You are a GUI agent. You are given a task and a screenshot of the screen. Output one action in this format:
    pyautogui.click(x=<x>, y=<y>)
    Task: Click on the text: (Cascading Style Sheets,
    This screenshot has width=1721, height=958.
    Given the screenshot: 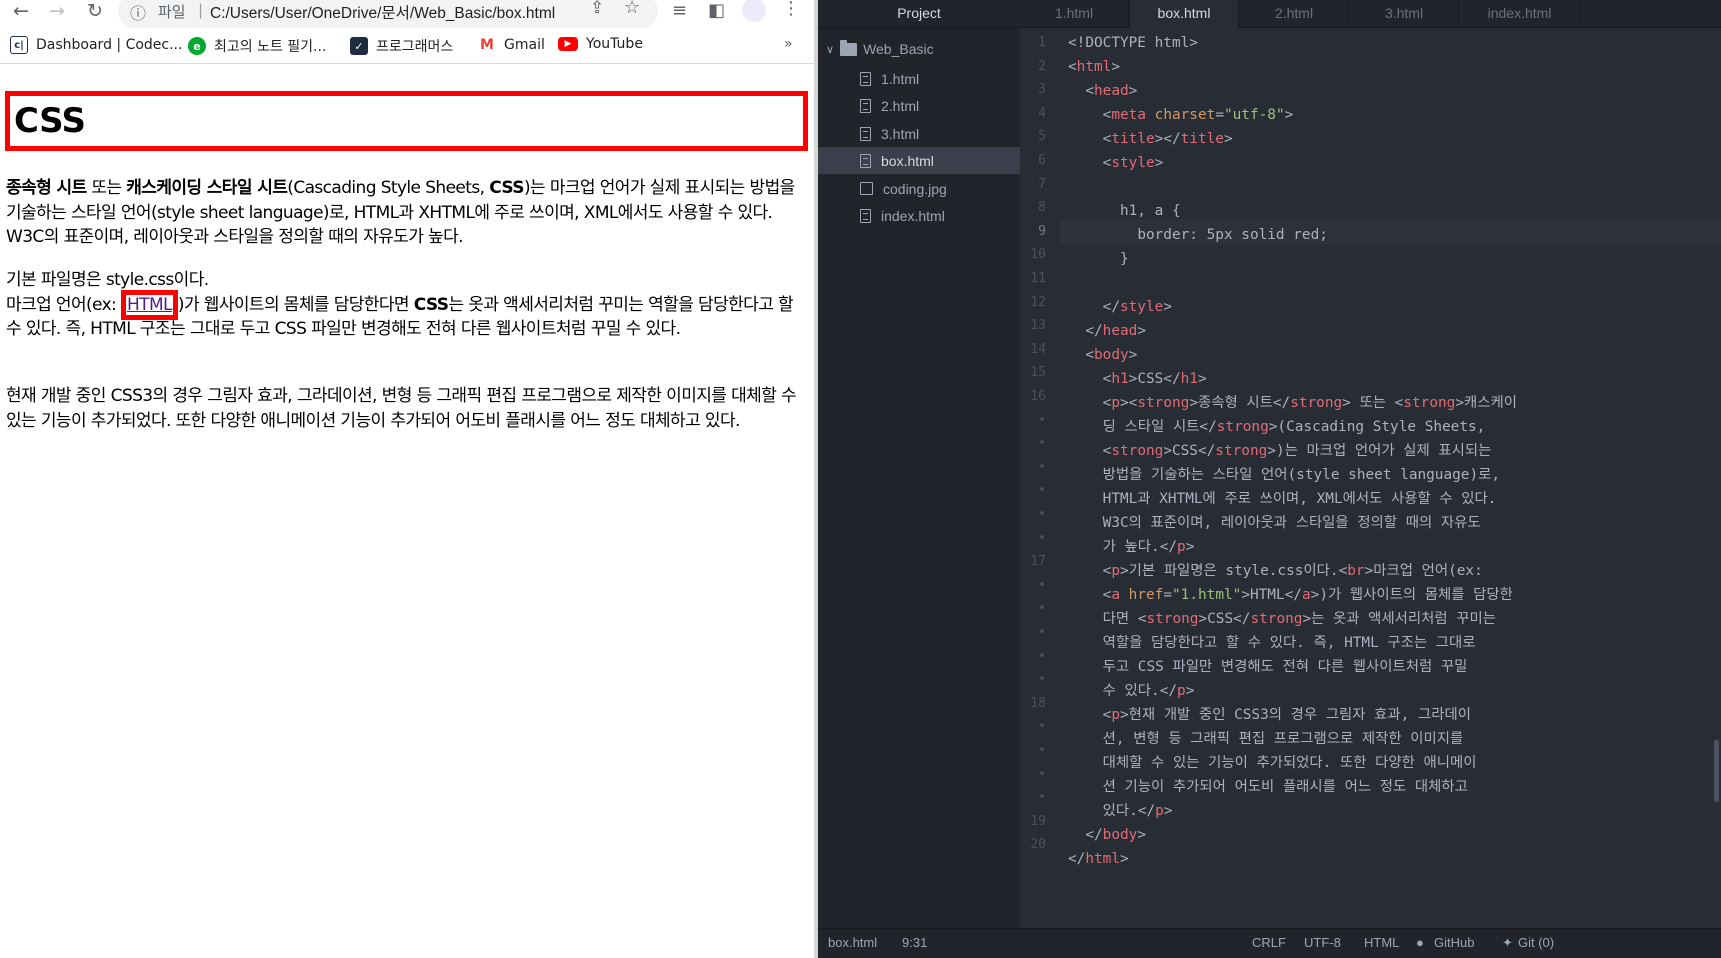 What is the action you would take?
    pyautogui.click(x=388, y=188)
    